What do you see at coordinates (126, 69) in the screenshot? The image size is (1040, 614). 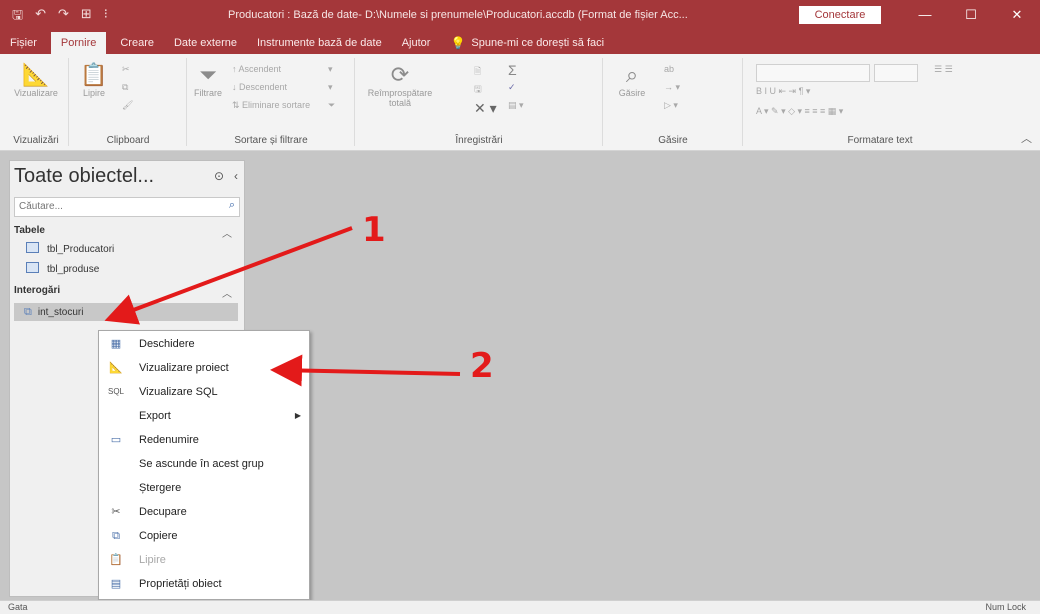 I see `cut-icon: ✂` at bounding box center [126, 69].